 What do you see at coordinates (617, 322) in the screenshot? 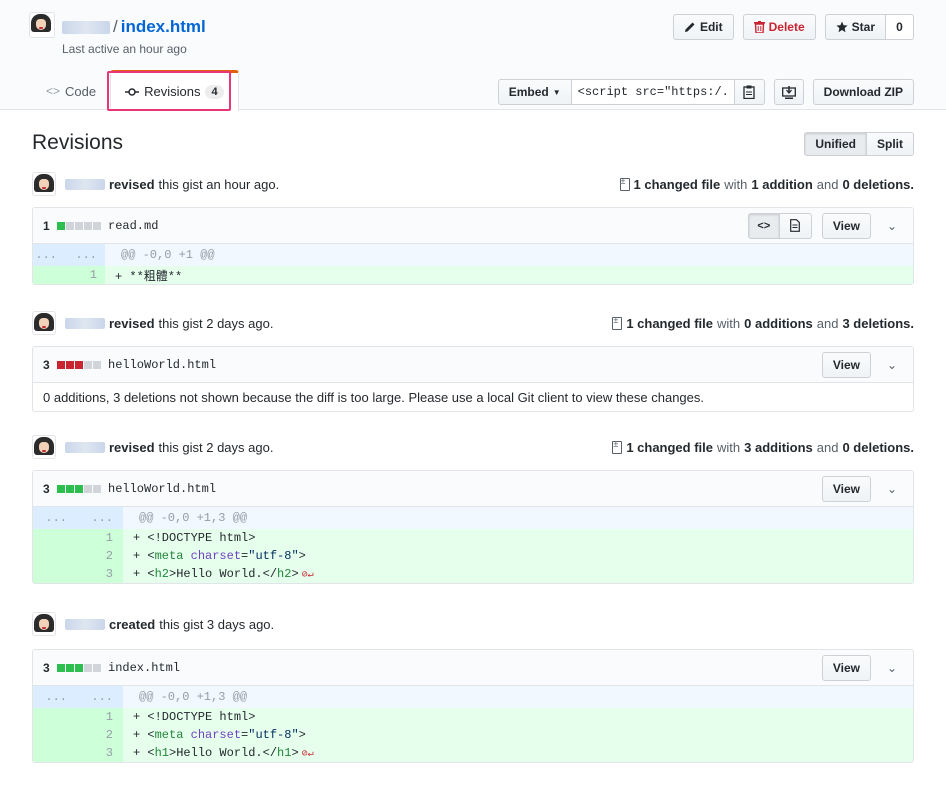
I see `file-diff-icon` at bounding box center [617, 322].